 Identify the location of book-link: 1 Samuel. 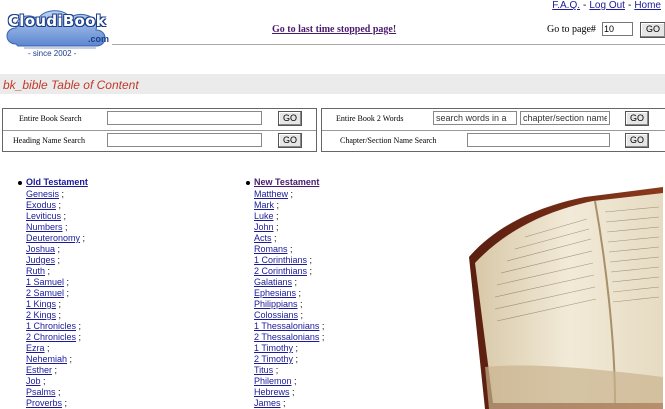
(45, 282).